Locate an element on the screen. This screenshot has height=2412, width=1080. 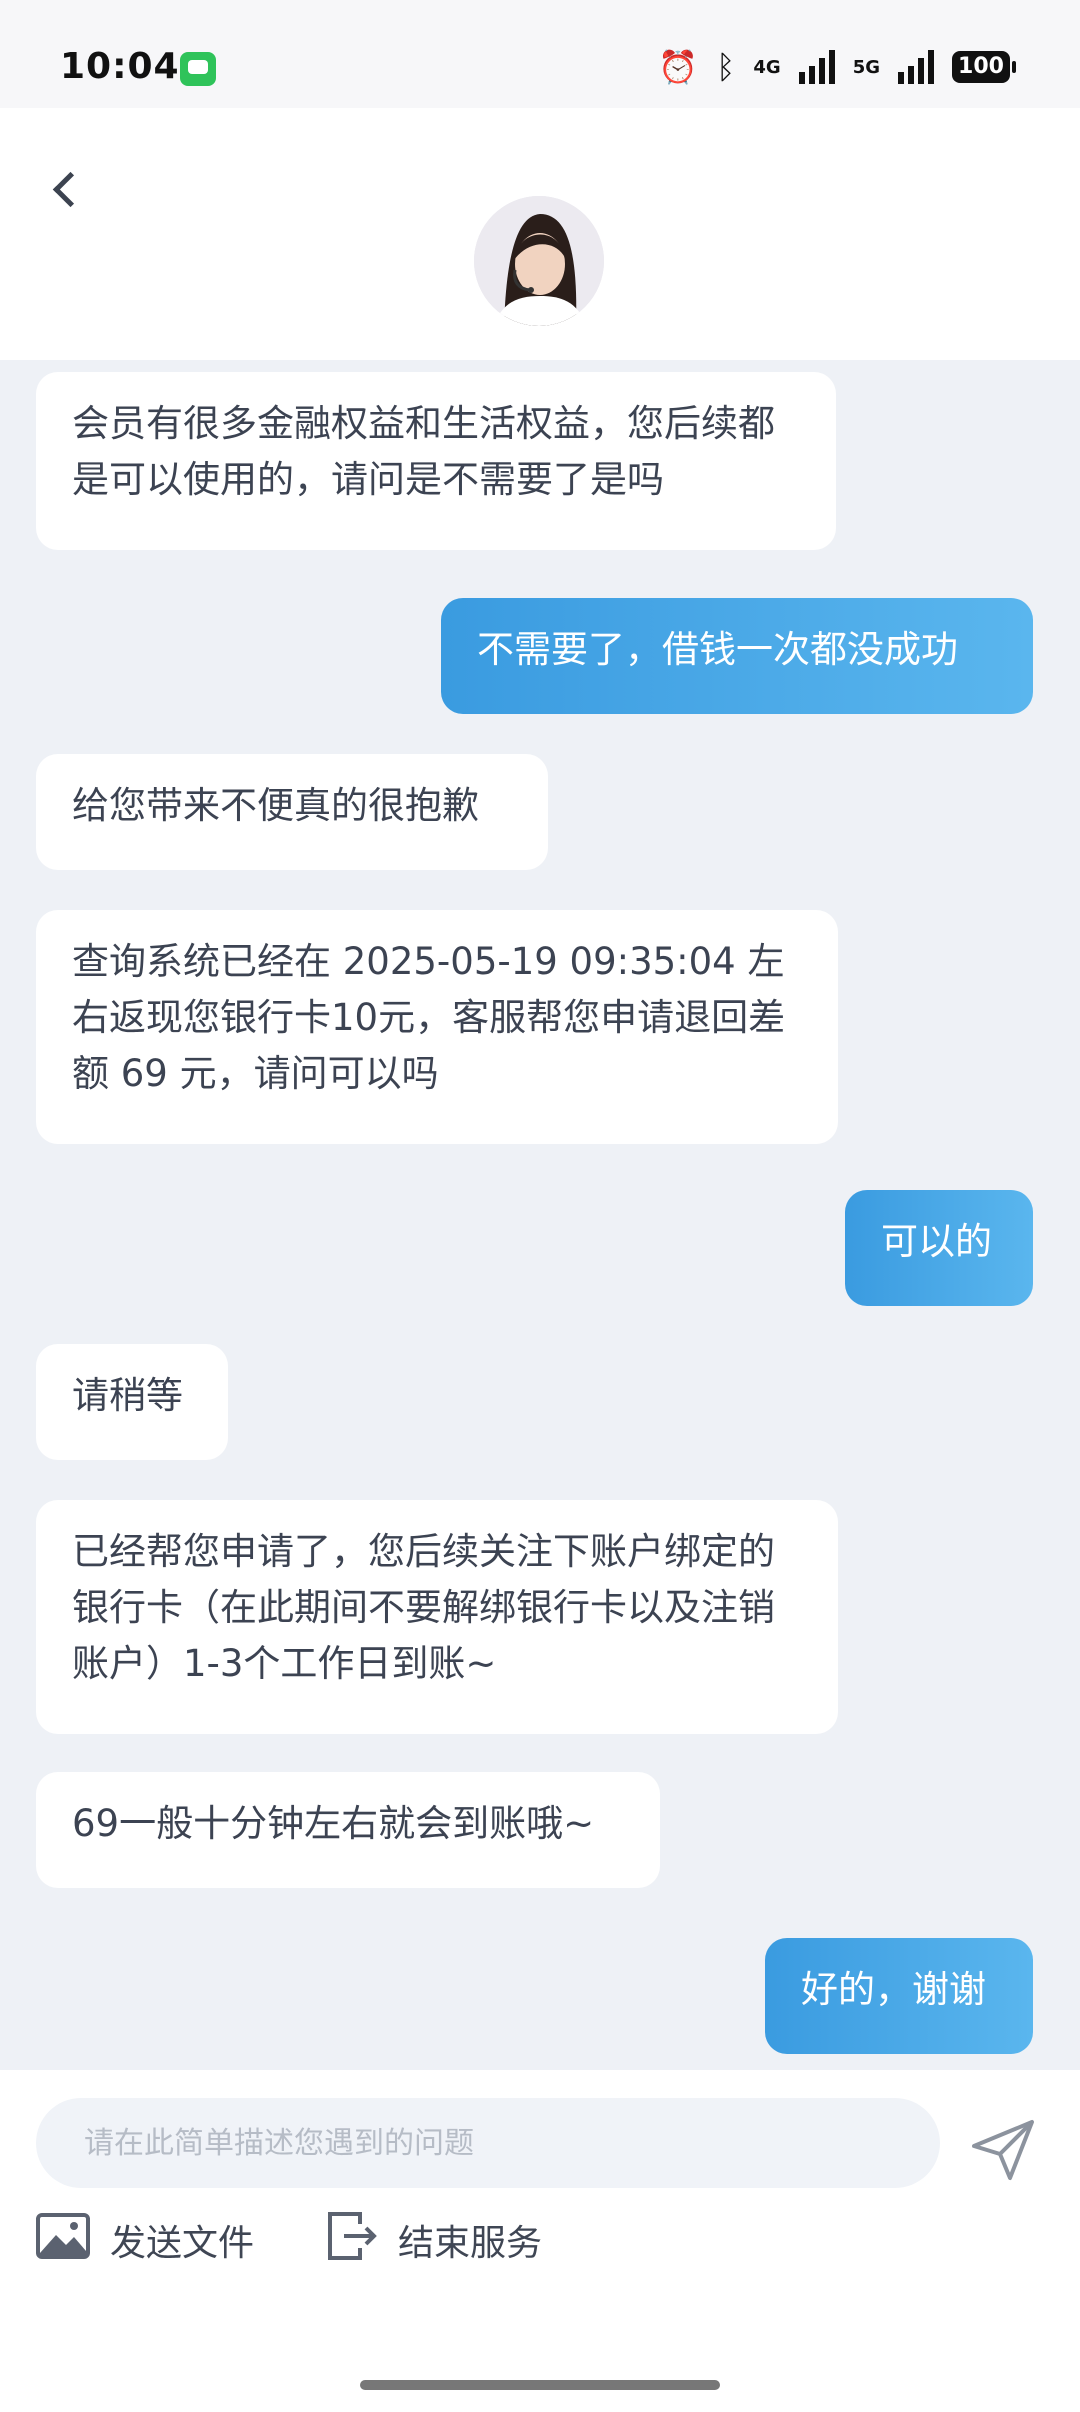
end-service-label: 结束服务 is located at coordinates (470, 2243).